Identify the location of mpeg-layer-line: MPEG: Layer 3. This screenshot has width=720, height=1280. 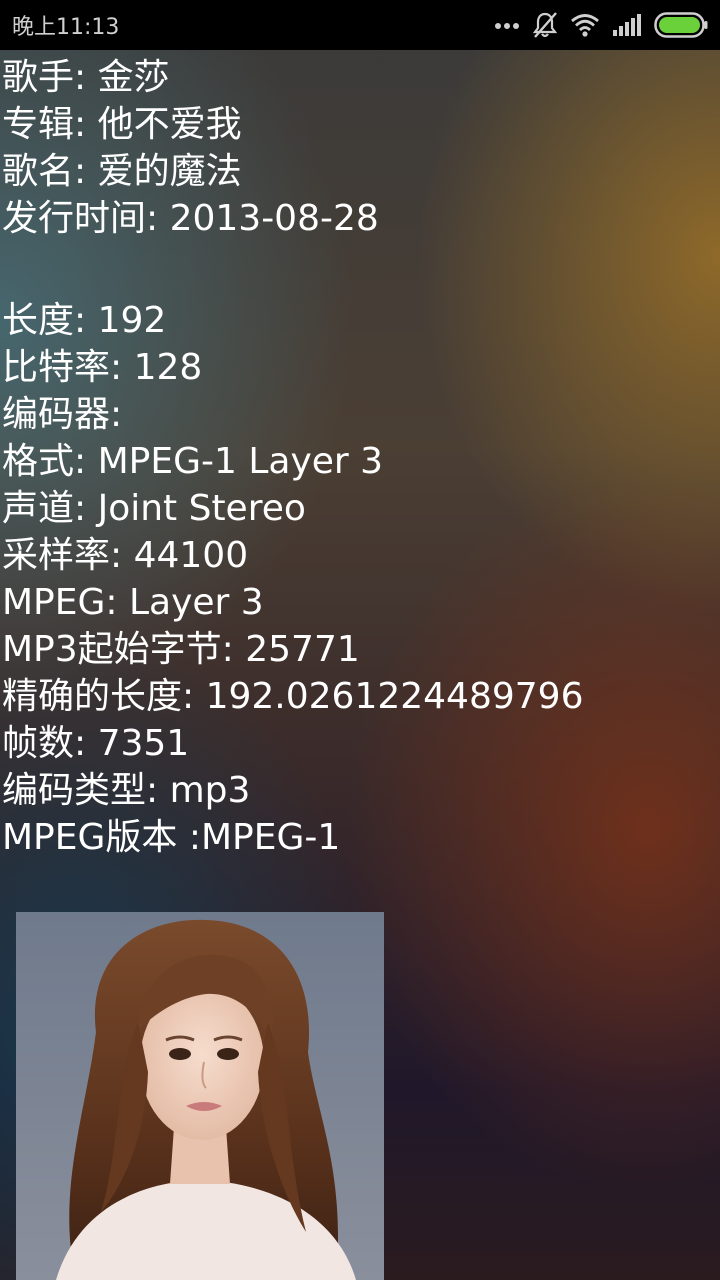
(133, 602).